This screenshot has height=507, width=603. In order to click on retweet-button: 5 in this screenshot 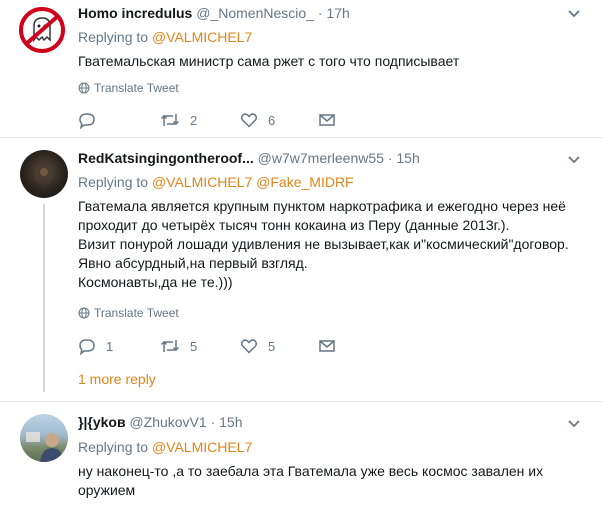, I will do `click(178, 346)`.